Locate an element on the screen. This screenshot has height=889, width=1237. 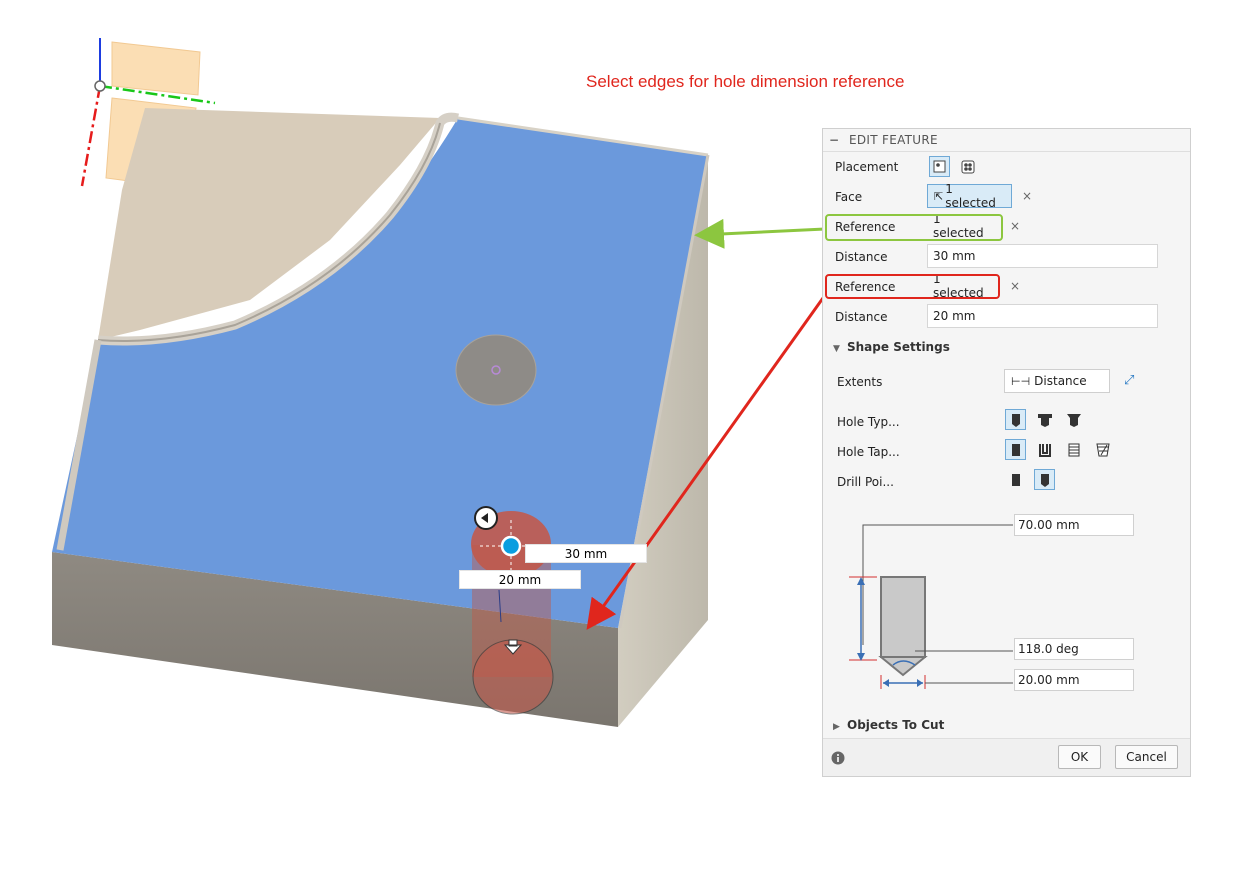
distance-extent-icon: ⊢⊣ is located at coordinates (1021, 381).